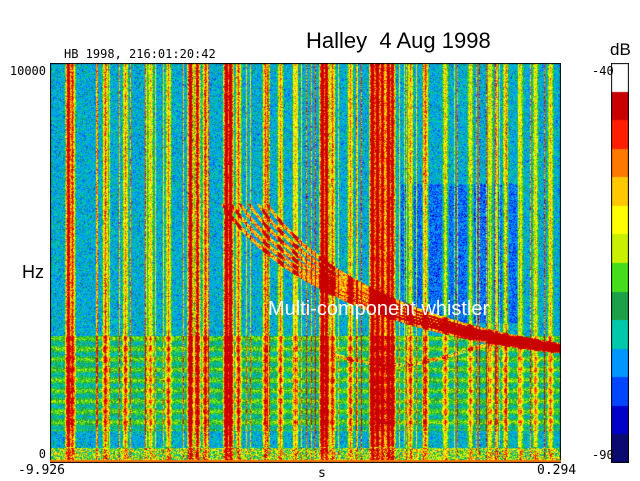 The height and width of the screenshot is (481, 640). Describe the element at coordinates (379, 309) in the screenshot. I see `annotation-whistler: Multi-component whistler` at that location.